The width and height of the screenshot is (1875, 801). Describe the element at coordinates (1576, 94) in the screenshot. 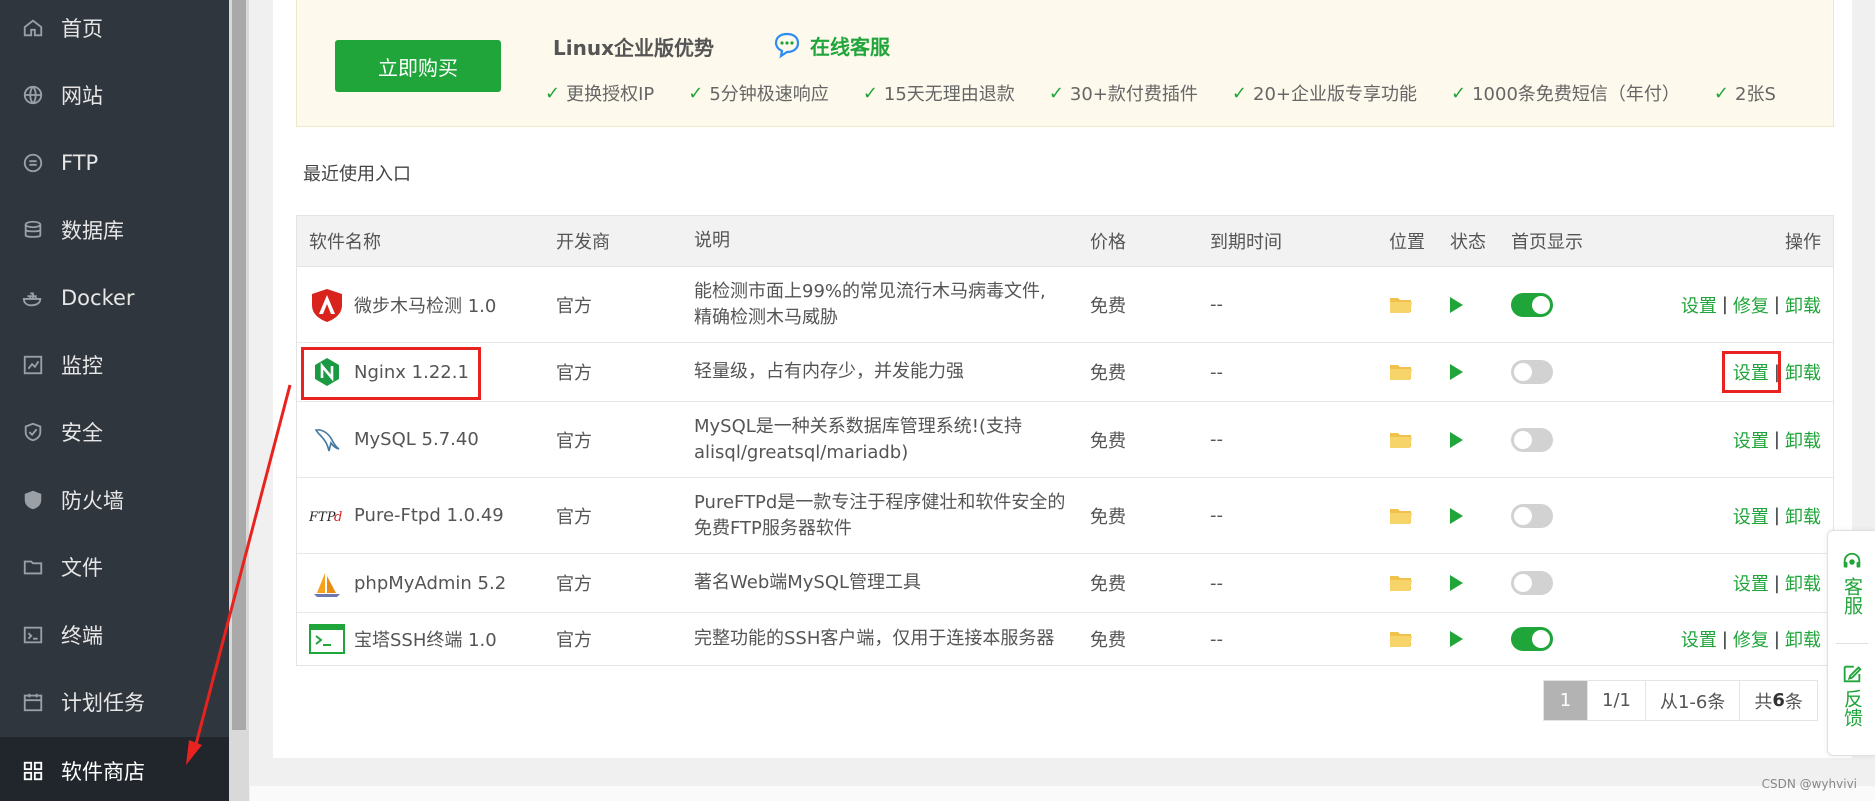

I see `feature-label: 1000条免费短信（年付）` at that location.